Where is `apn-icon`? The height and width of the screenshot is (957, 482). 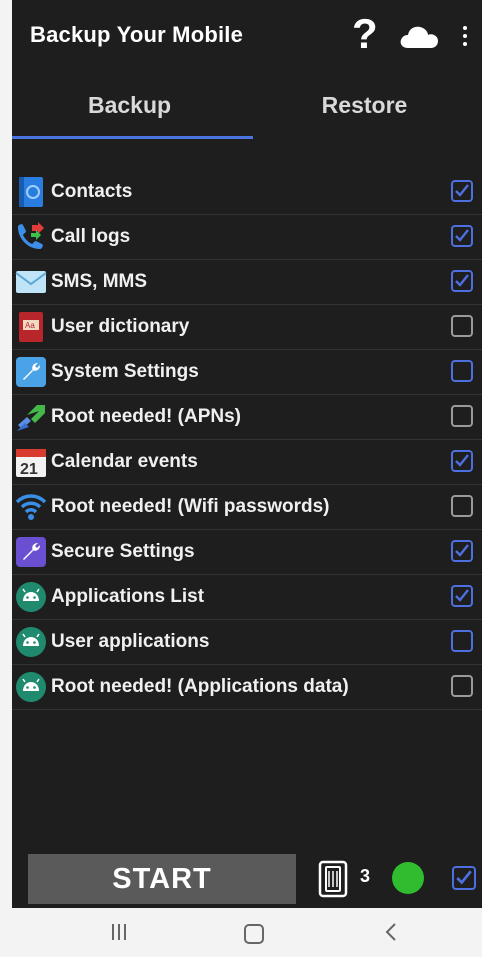 apn-icon is located at coordinates (31, 417).